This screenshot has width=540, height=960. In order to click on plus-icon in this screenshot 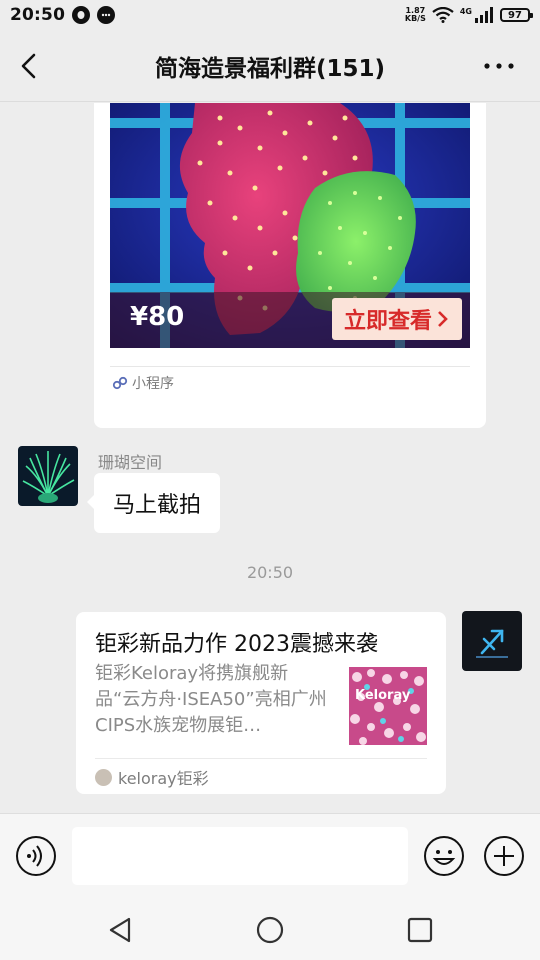, I will do `click(504, 856)`.